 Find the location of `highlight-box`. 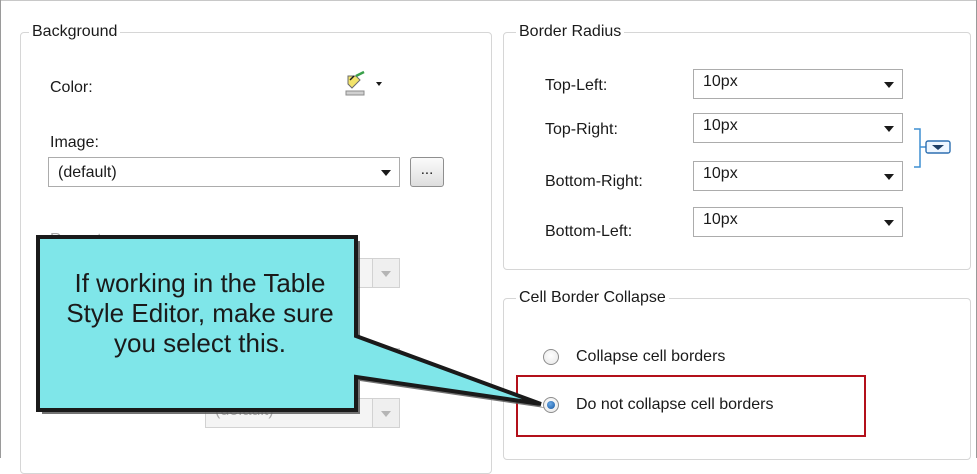

highlight-box is located at coordinates (691, 406).